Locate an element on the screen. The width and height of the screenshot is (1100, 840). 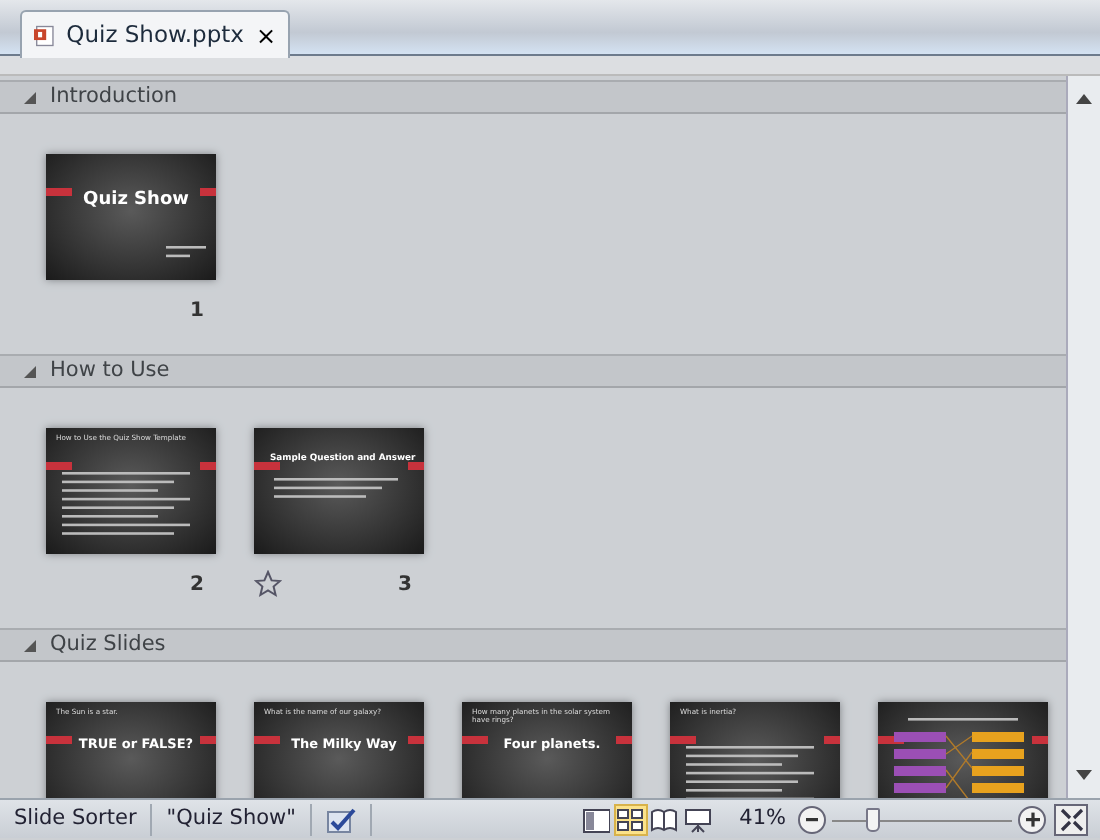
zoom-slider-thumb is located at coordinates (872, 819).